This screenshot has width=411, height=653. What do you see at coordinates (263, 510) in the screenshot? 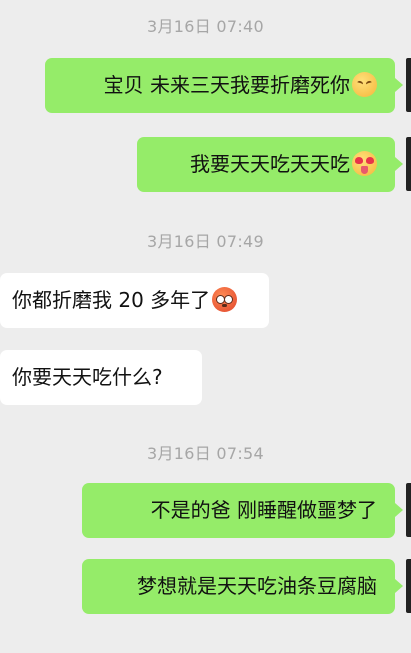
I see `message-text: 不是的爸 刚睡醒做噩梦了` at bounding box center [263, 510].